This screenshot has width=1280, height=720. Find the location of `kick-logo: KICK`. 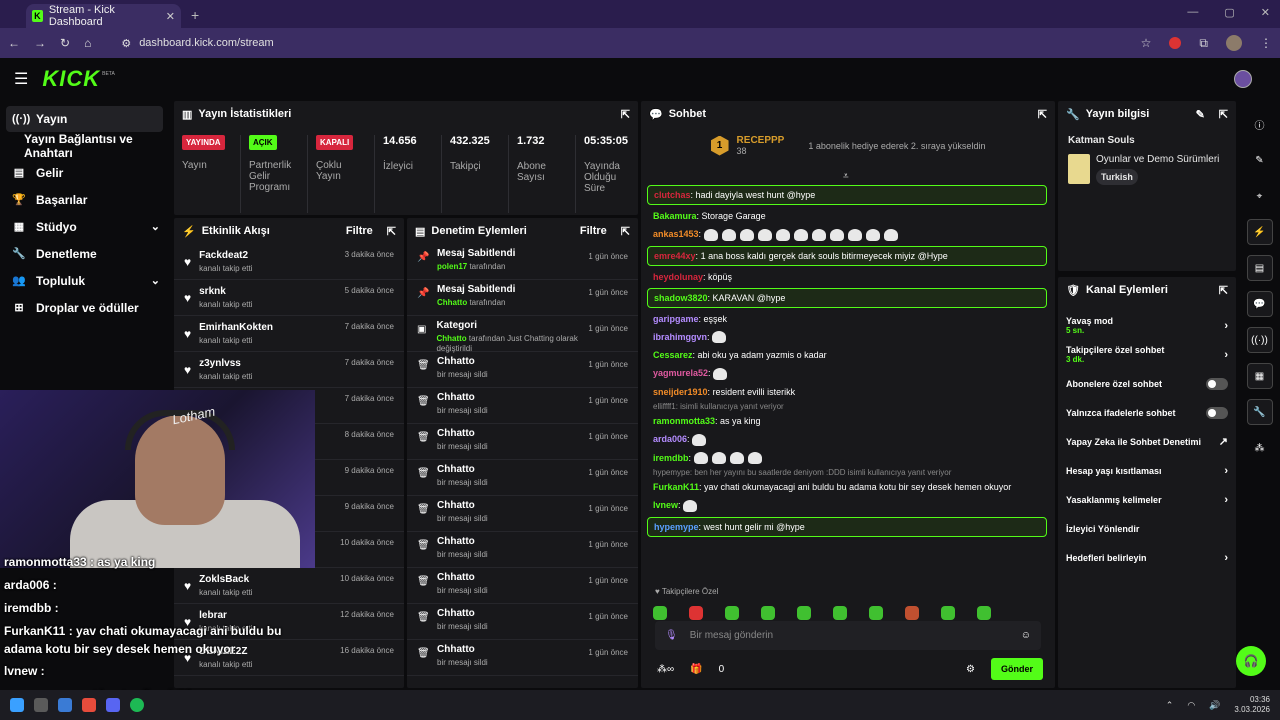

kick-logo: KICK is located at coordinates (71, 79).